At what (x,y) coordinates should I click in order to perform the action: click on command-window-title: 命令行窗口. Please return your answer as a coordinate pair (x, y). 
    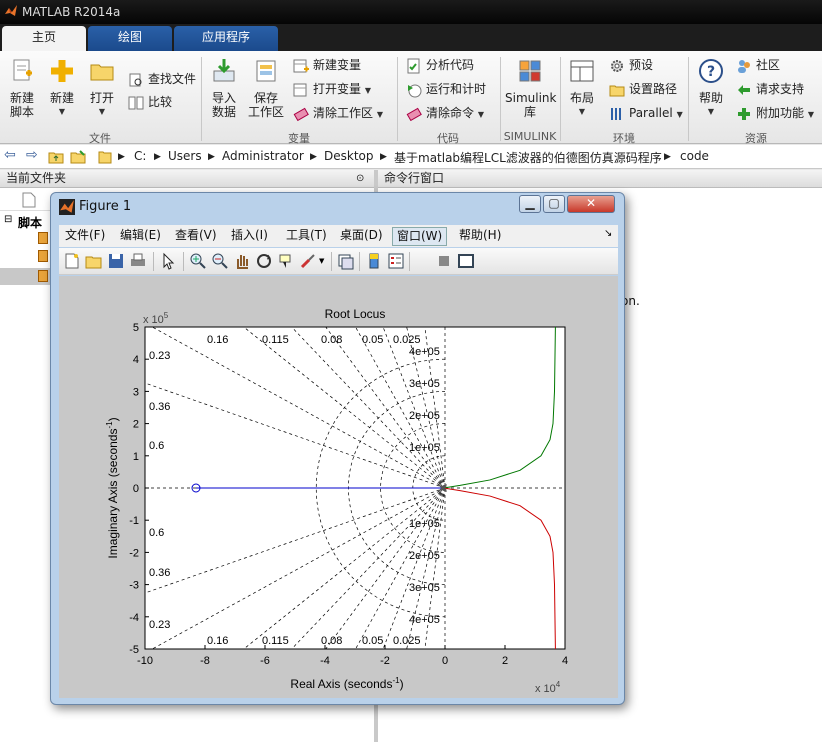
    Looking at the image, I should click on (414, 178).